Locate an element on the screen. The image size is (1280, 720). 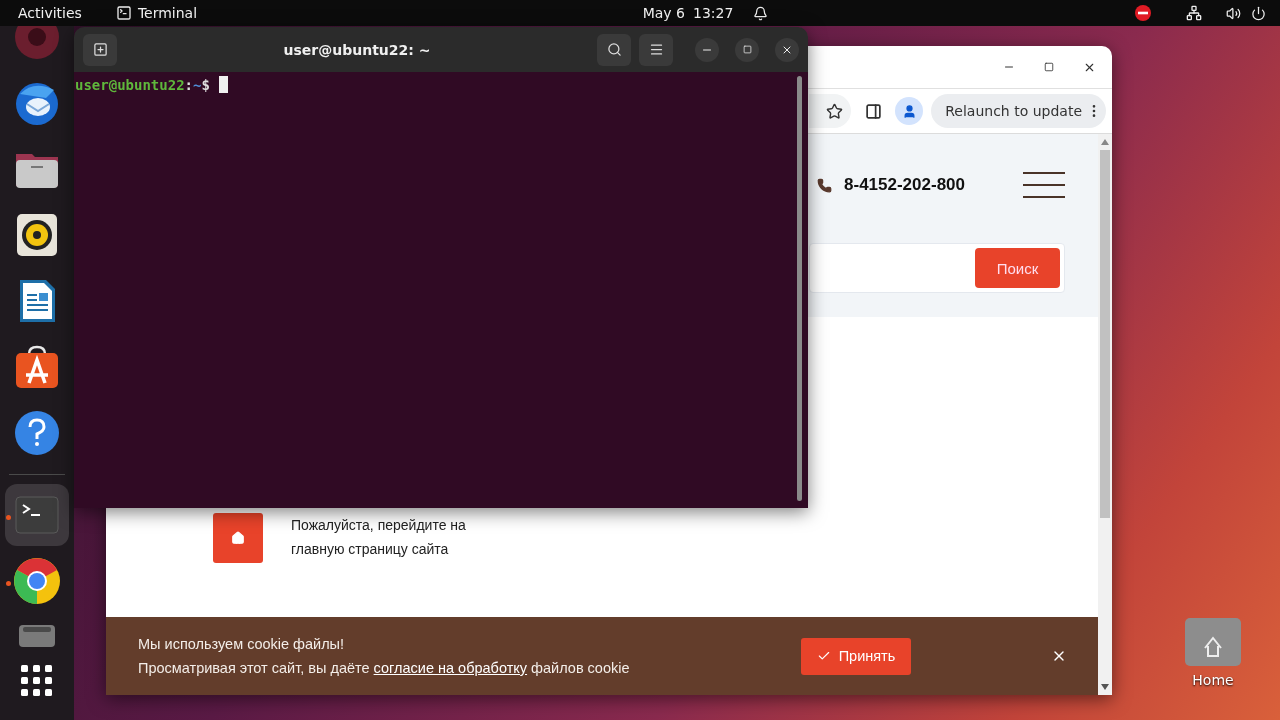
new-tab-button is located at coordinates (100, 49).